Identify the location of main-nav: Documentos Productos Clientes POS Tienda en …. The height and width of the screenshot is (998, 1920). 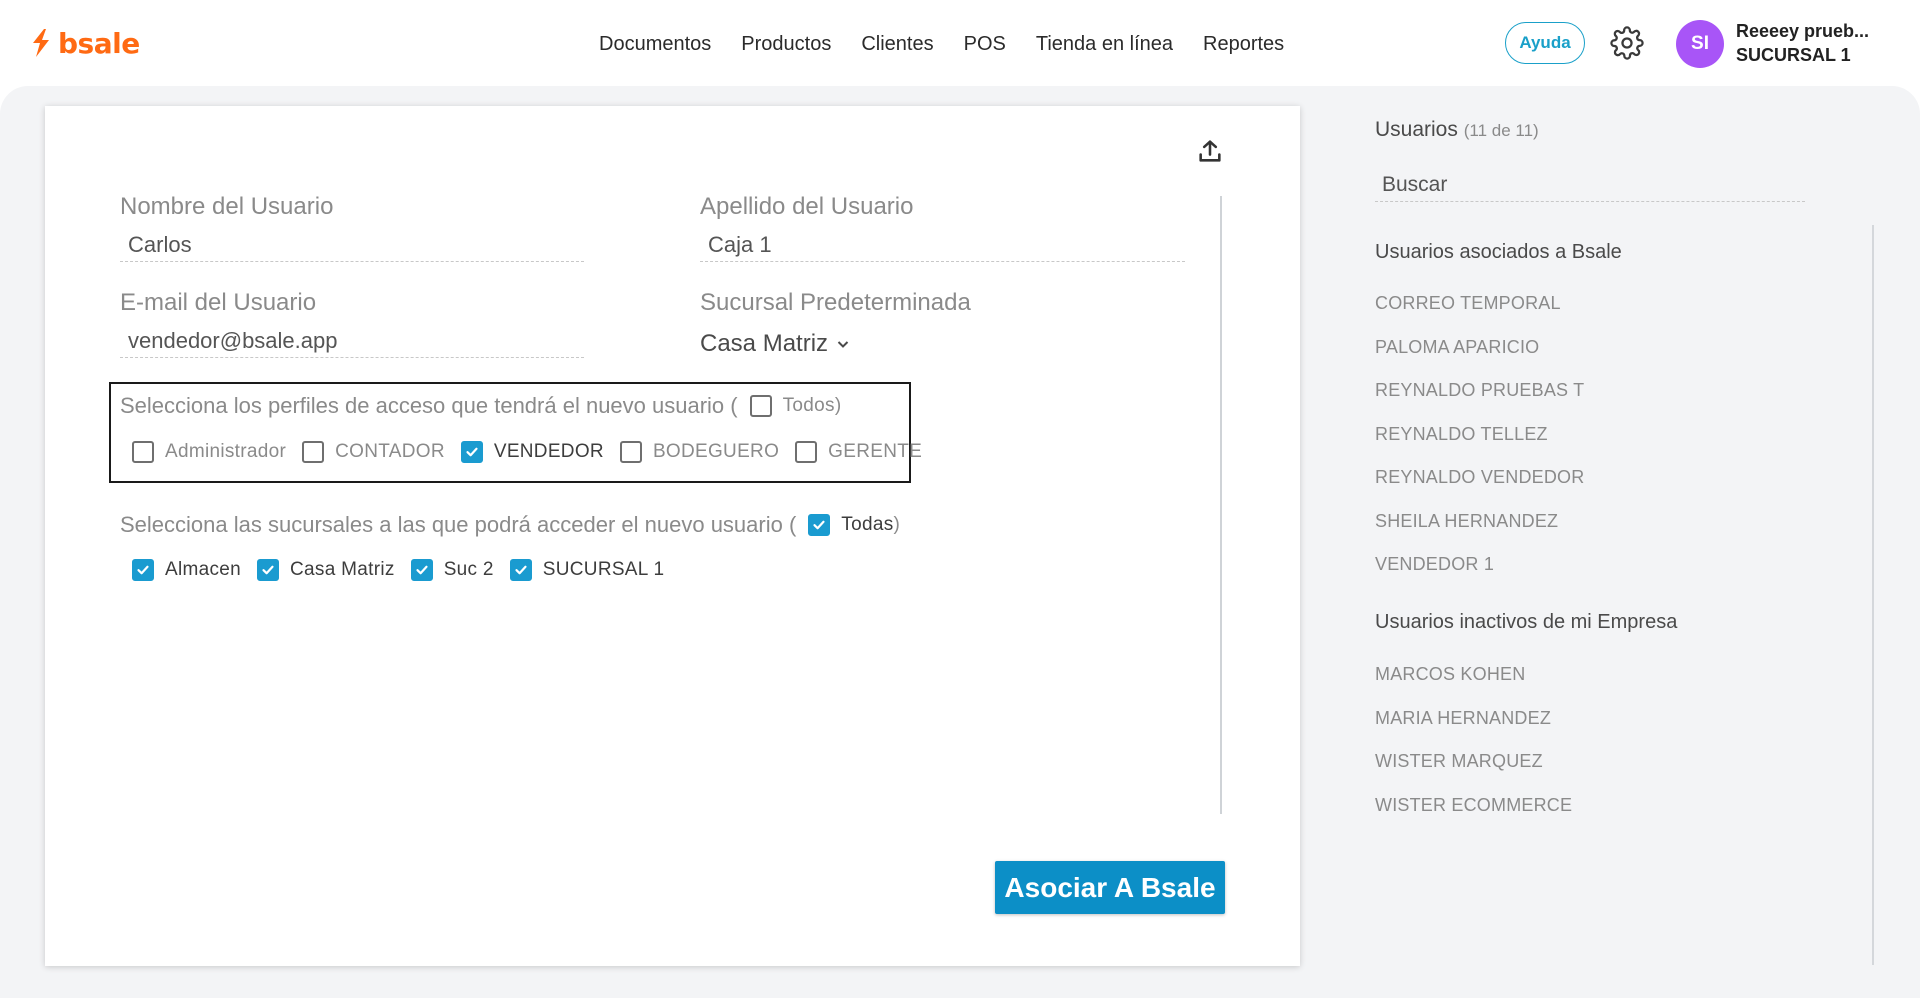
(941, 44).